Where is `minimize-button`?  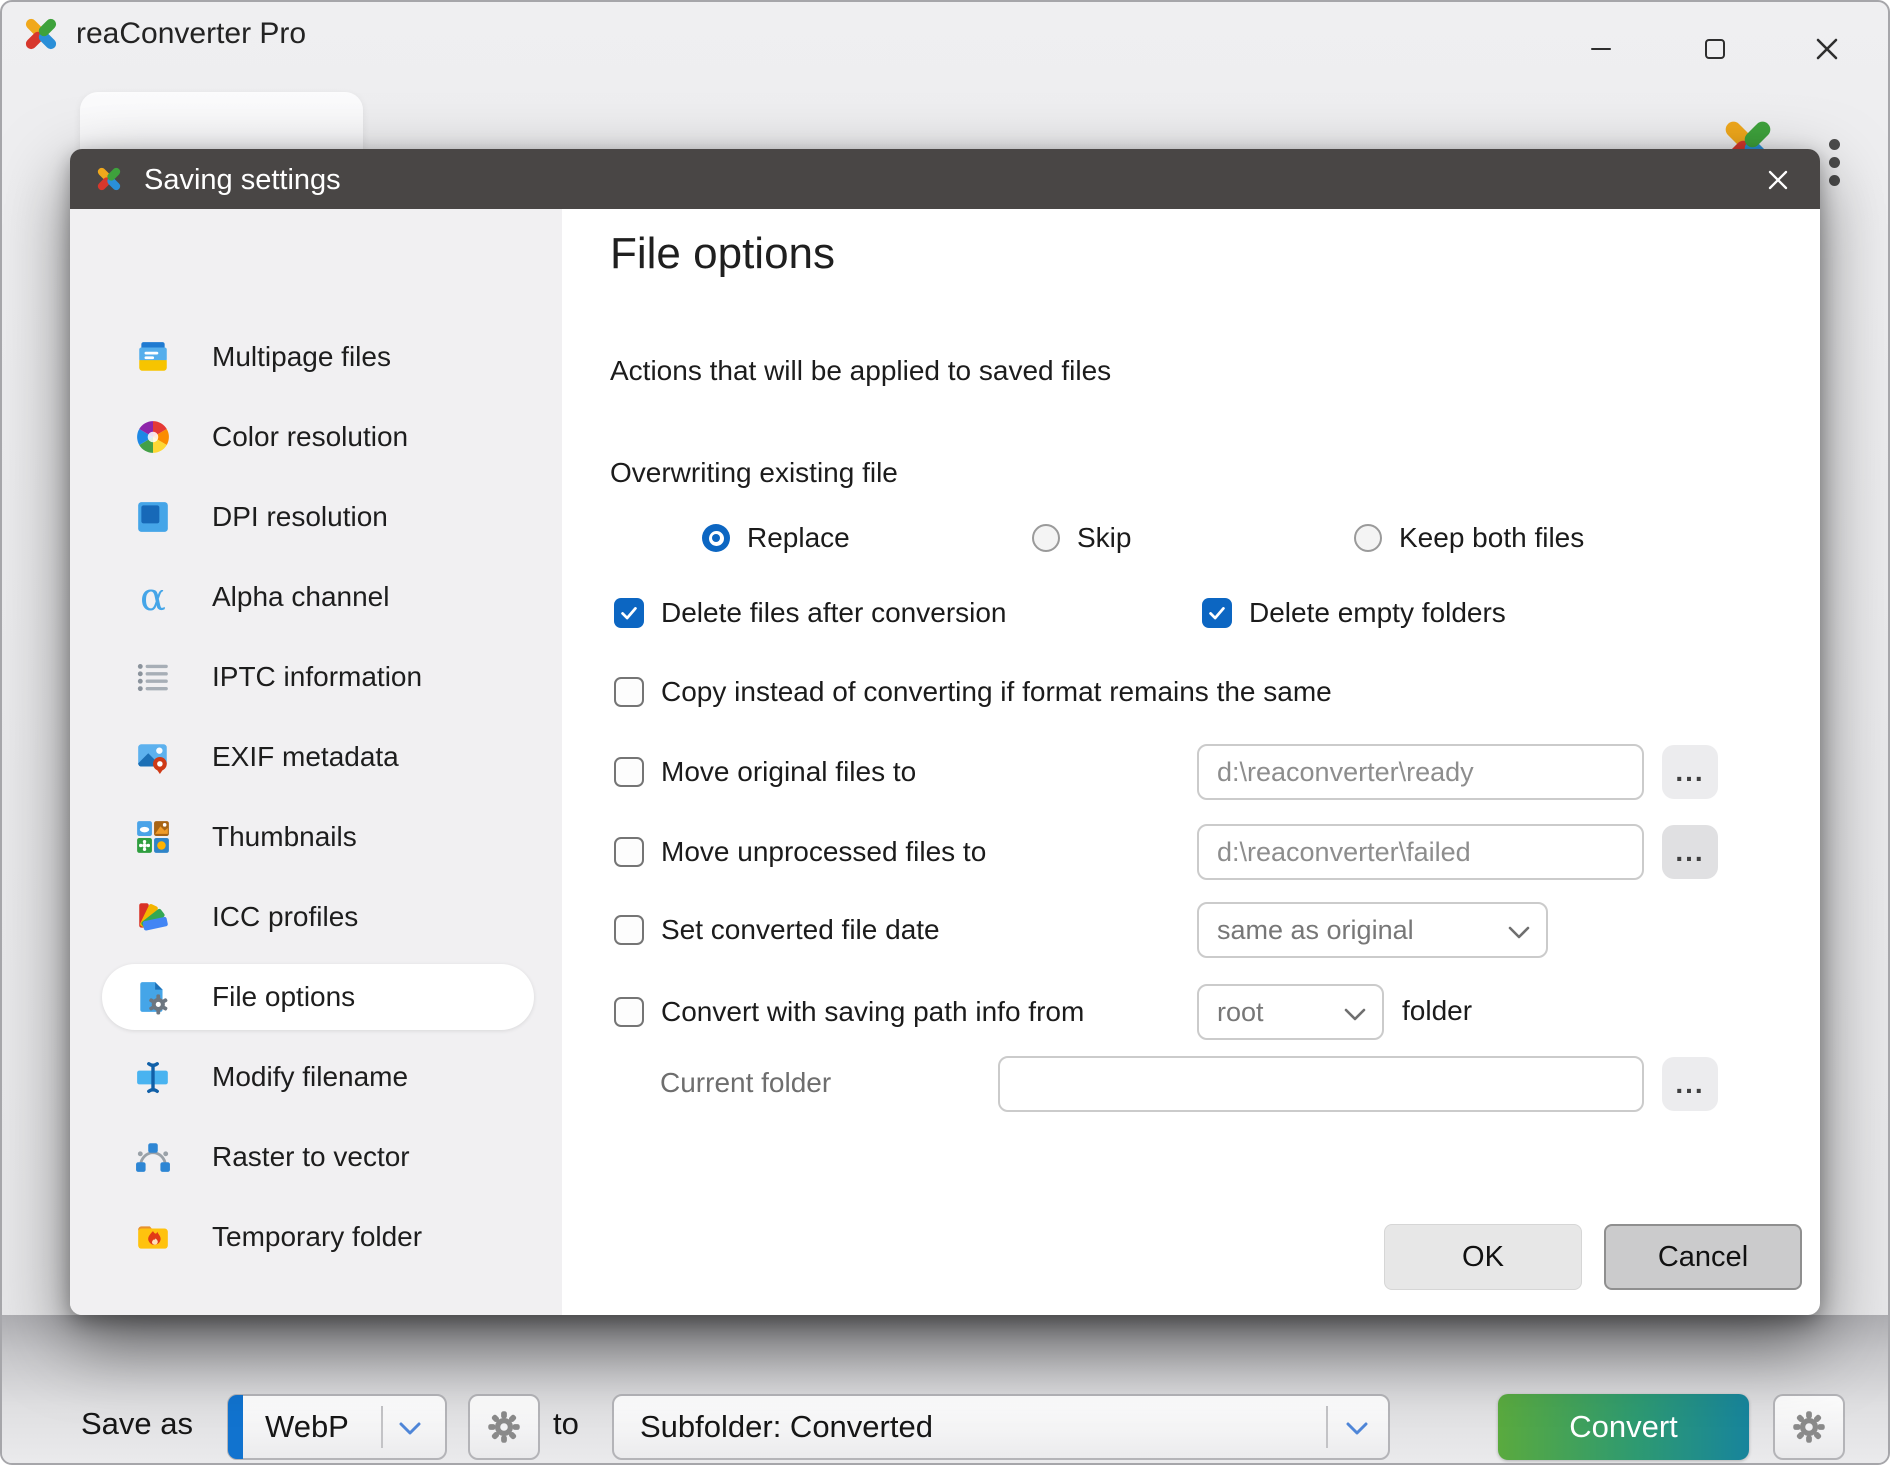 minimize-button is located at coordinates (1601, 49).